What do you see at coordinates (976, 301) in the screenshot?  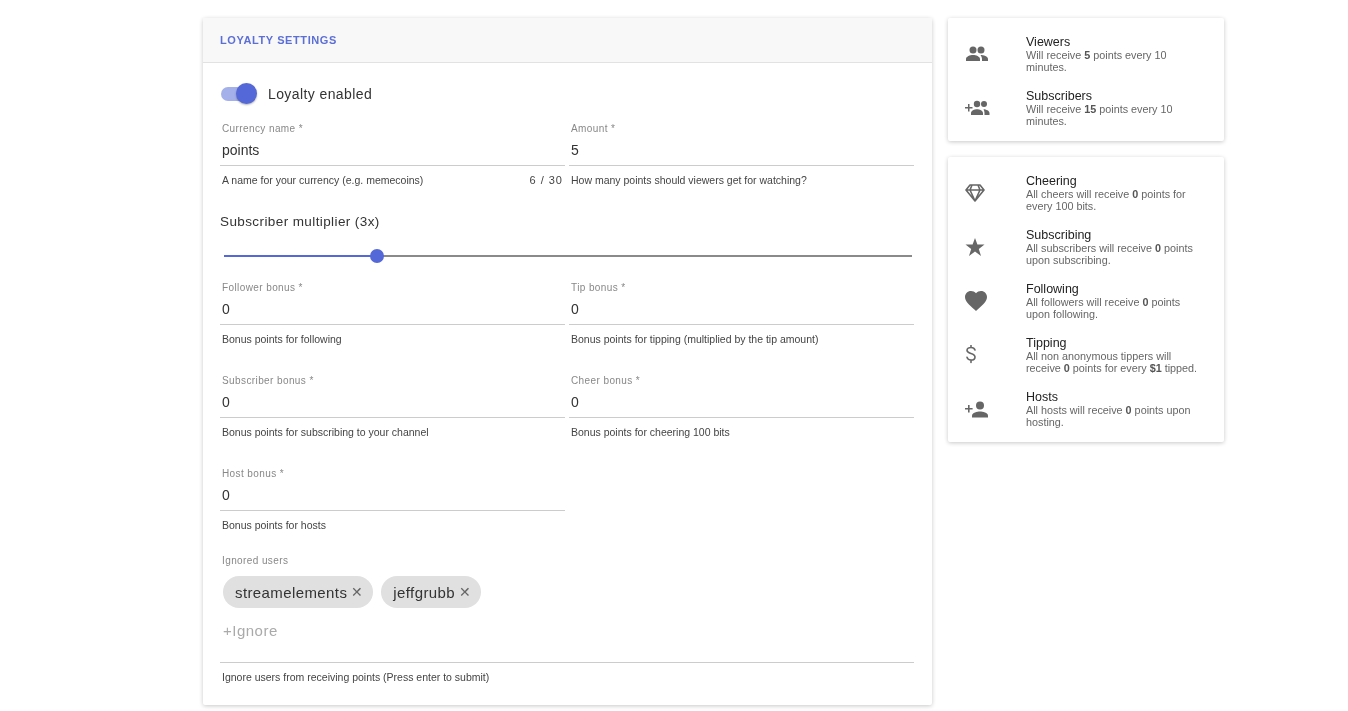 I see `heart-icon` at bounding box center [976, 301].